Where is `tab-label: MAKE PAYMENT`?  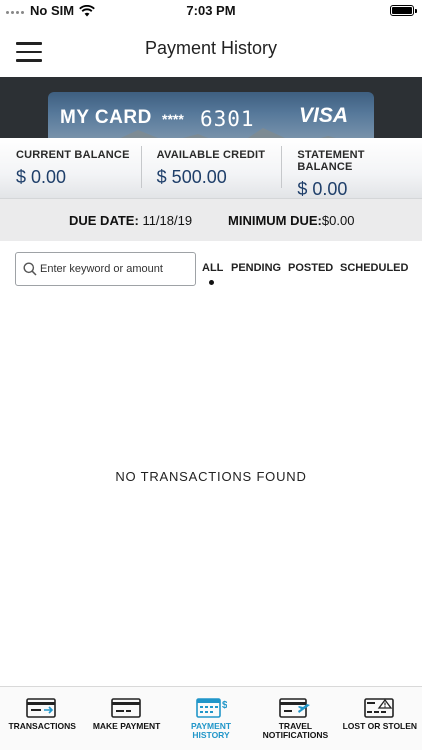
tab-label: MAKE PAYMENT is located at coordinates (126, 726).